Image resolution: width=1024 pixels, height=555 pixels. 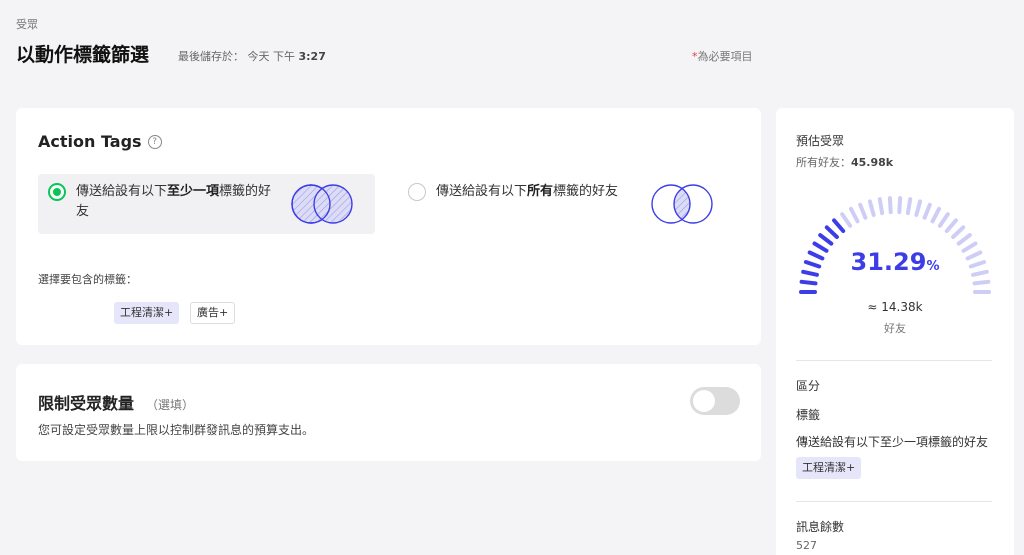 I want to click on page-title: 以動作標籤篩選, so click(x=83, y=55).